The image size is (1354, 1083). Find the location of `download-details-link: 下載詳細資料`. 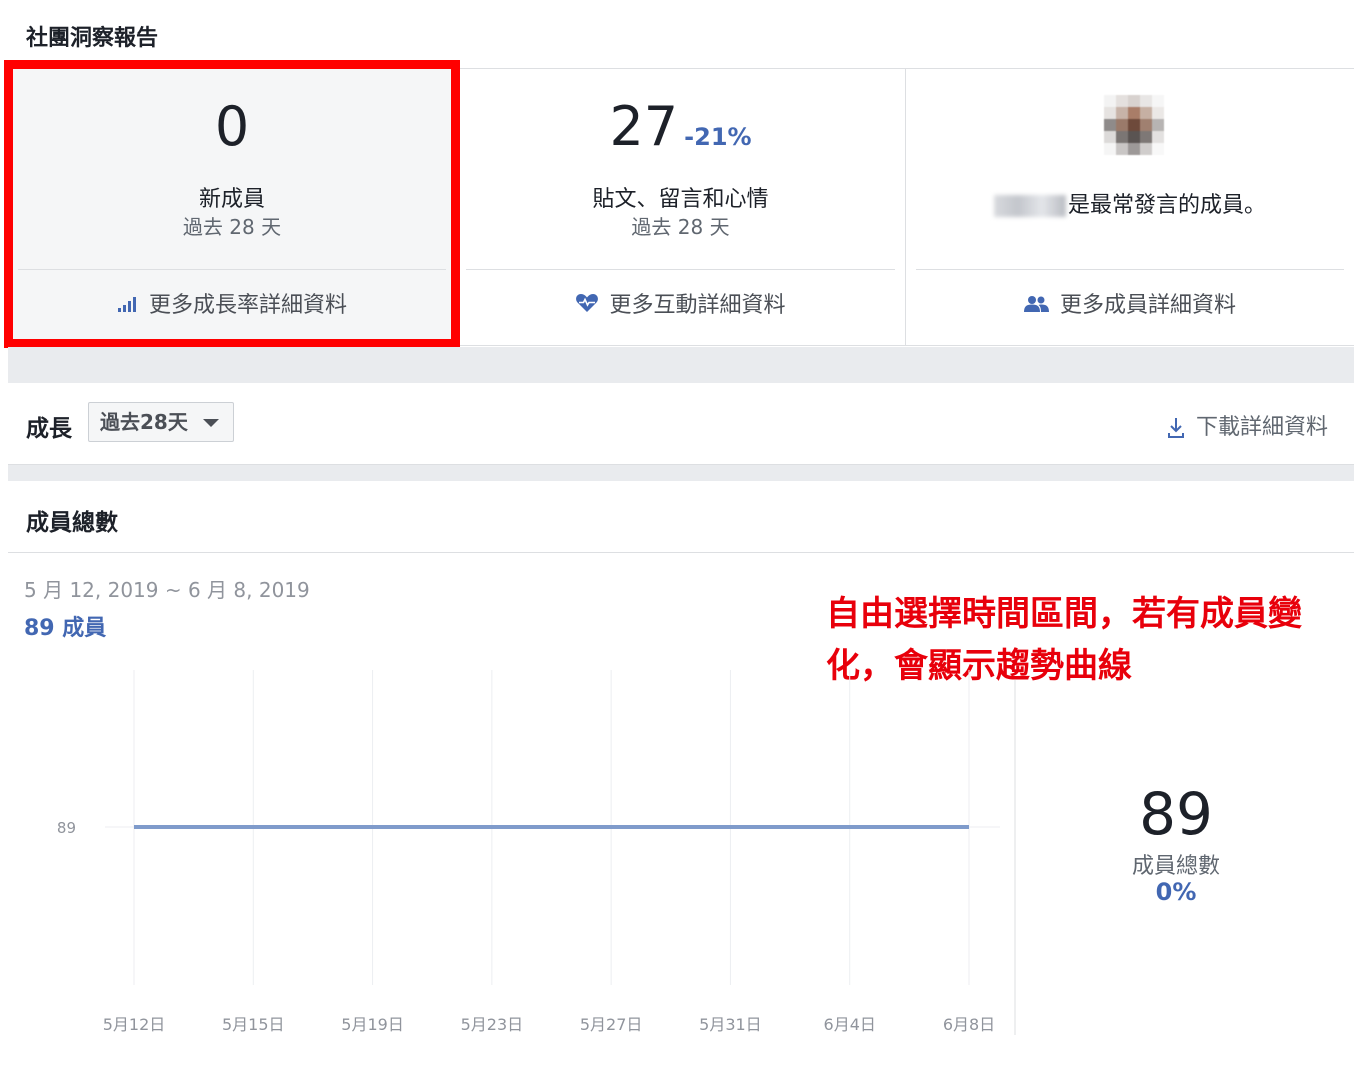

download-details-link: 下載詳細資料 is located at coordinates (1247, 425).